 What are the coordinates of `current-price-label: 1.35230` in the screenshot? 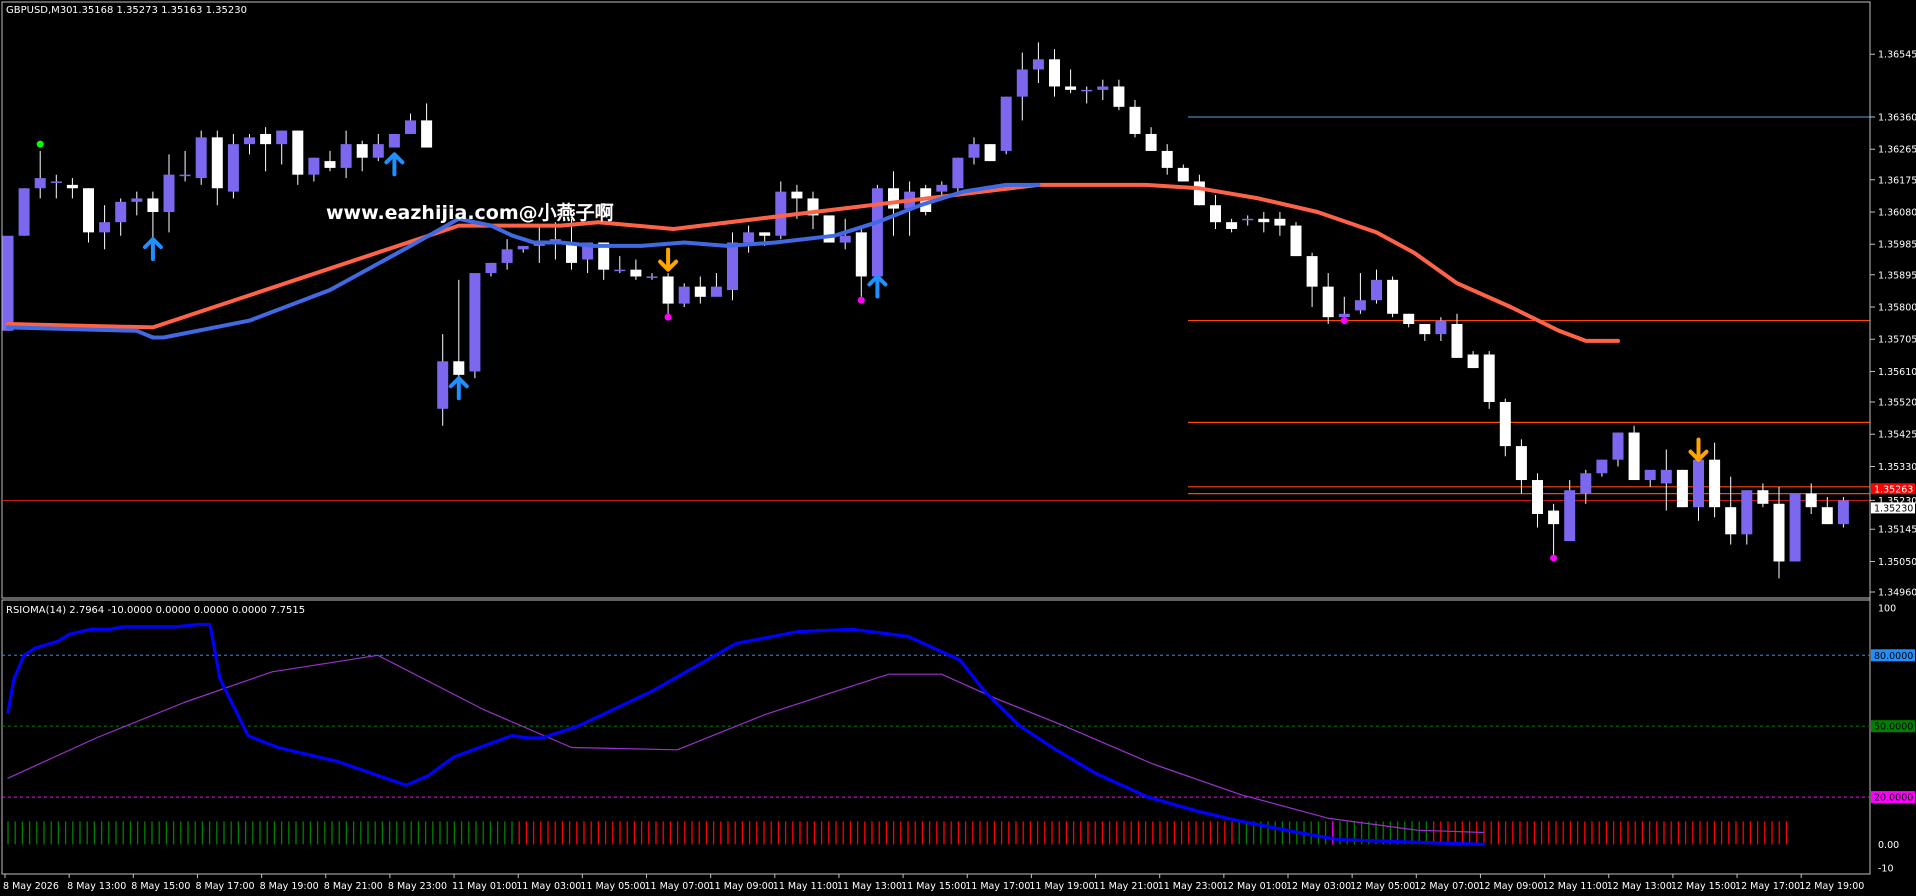 It's located at (1893, 508).